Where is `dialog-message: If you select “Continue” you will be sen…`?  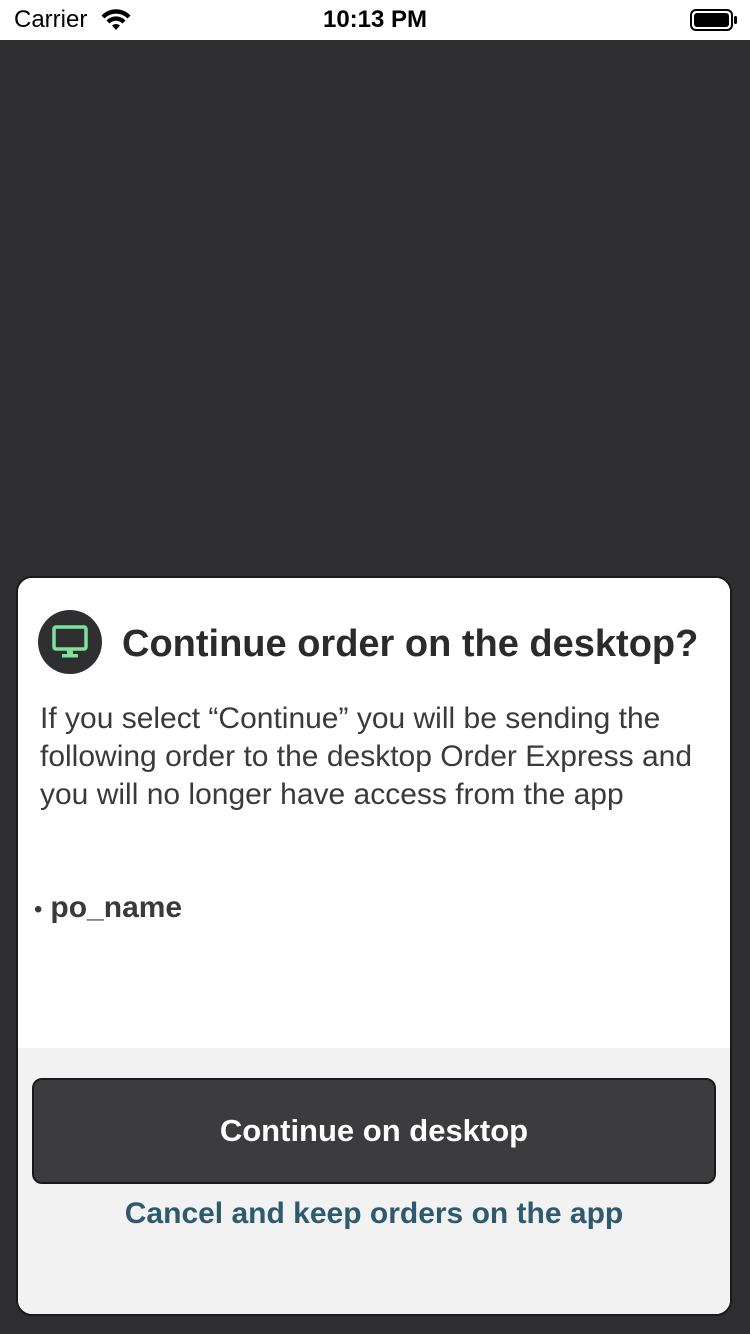 dialog-message: If you select “Continue” you will be sen… is located at coordinates (366, 756).